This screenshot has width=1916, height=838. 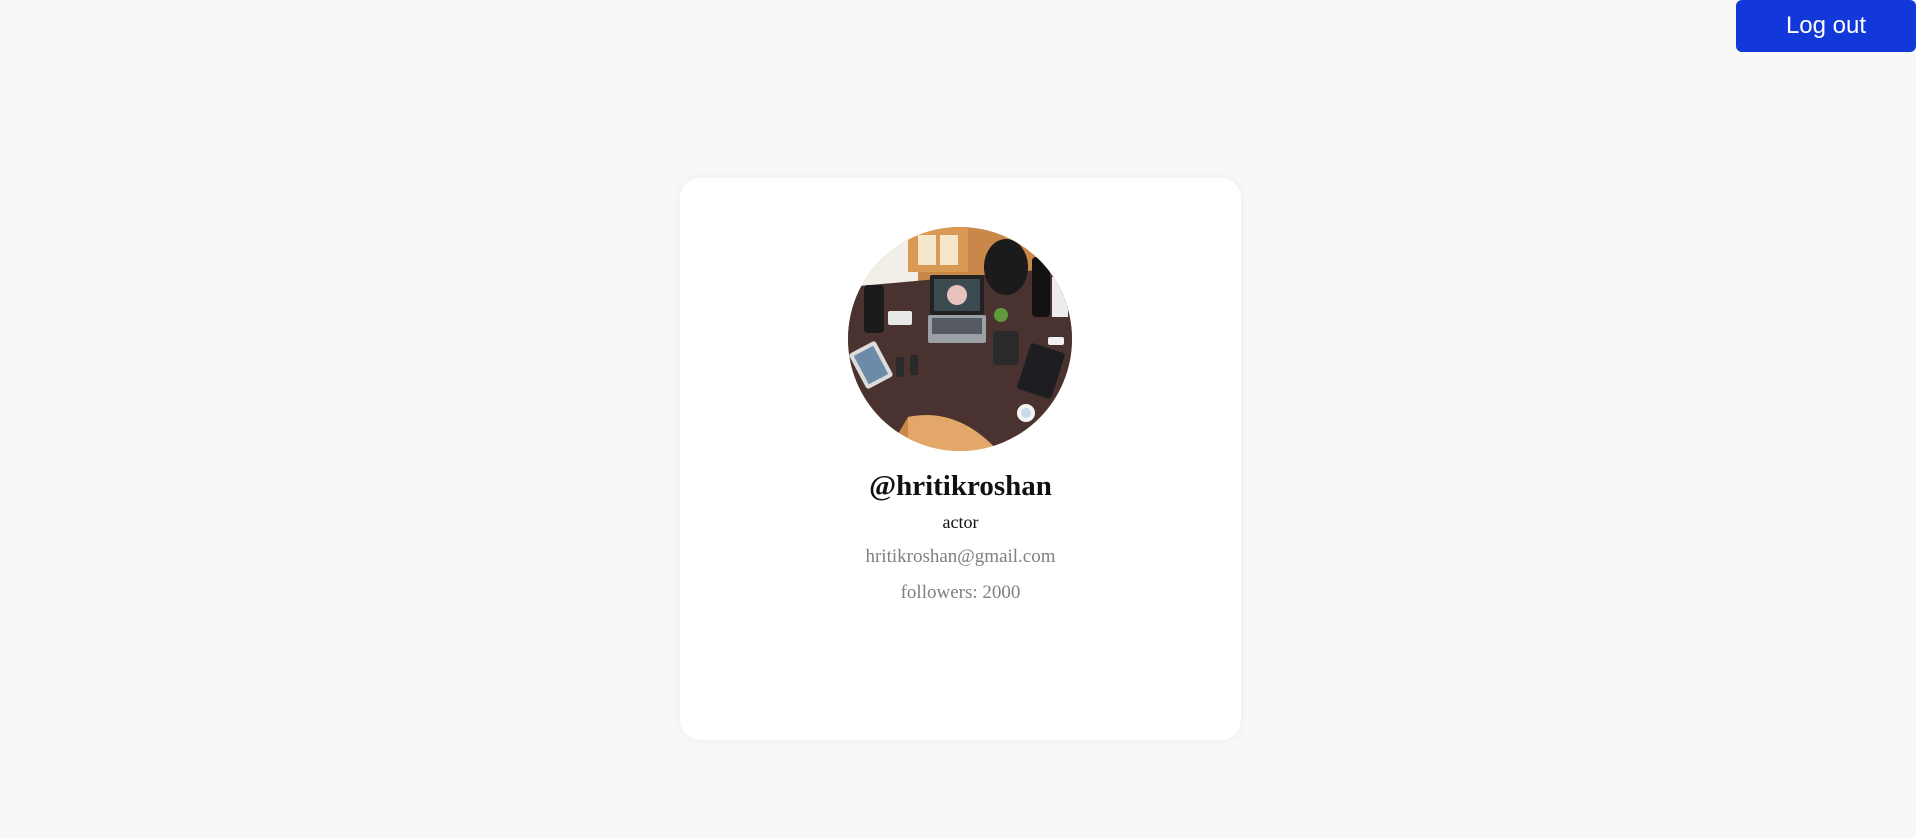 What do you see at coordinates (960, 556) in the screenshot?
I see `profile-email: hritikroshan@gmail.com` at bounding box center [960, 556].